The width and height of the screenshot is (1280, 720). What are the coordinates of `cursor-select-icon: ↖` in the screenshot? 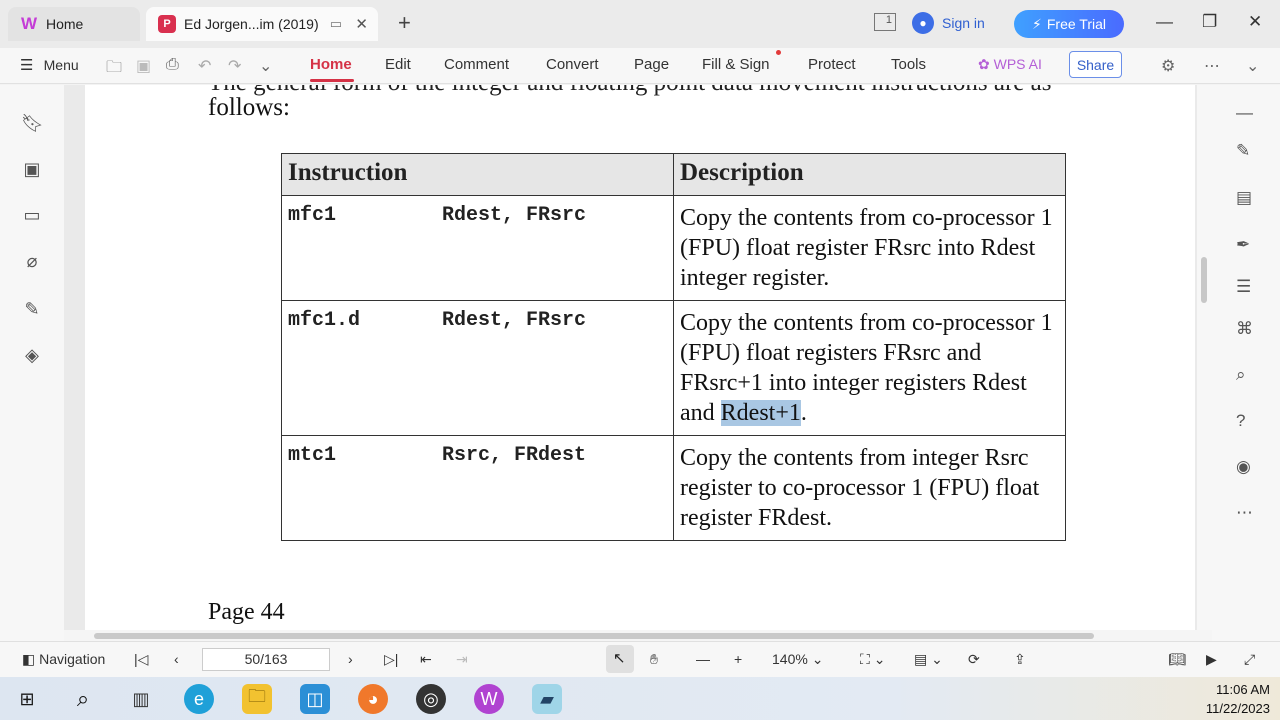 It's located at (619, 658).